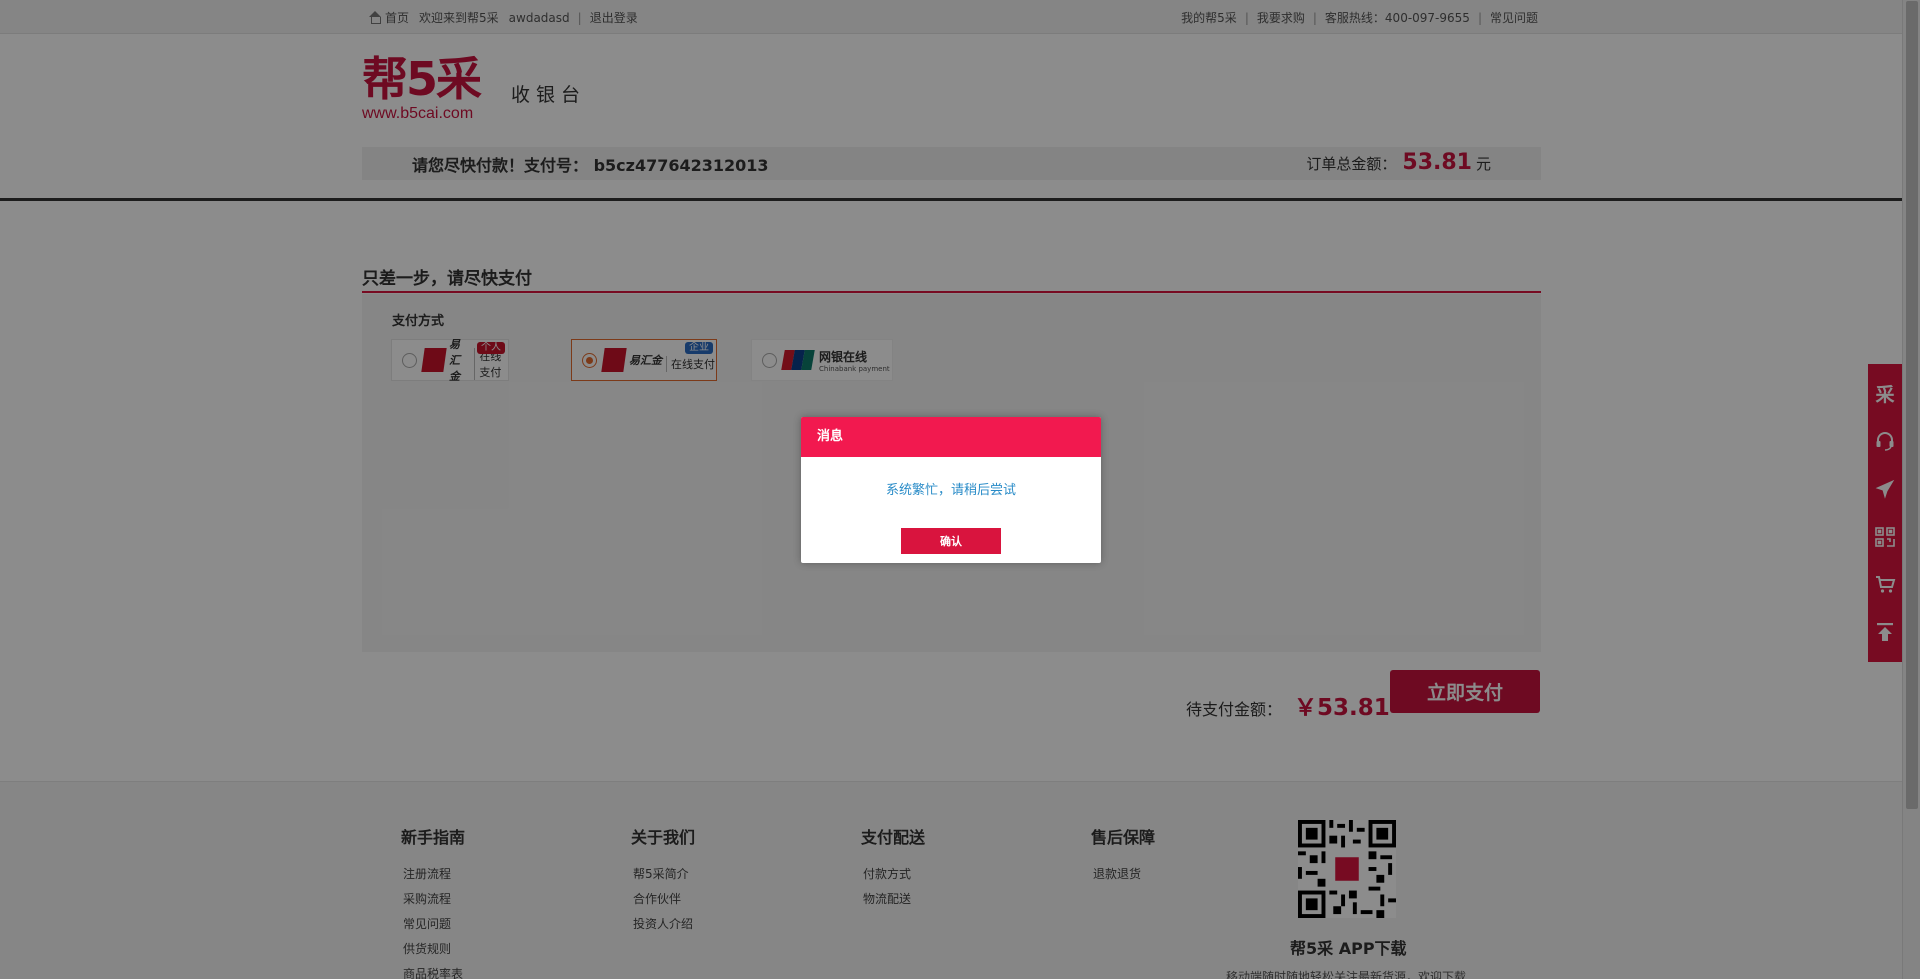  I want to click on confirm-button: 确认, so click(951, 541).